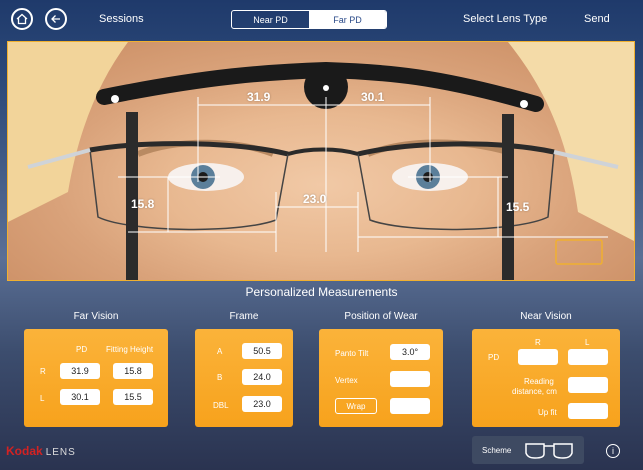  Describe the element at coordinates (60, 452) in the screenshot. I see `brand-suffix: LENS` at that location.